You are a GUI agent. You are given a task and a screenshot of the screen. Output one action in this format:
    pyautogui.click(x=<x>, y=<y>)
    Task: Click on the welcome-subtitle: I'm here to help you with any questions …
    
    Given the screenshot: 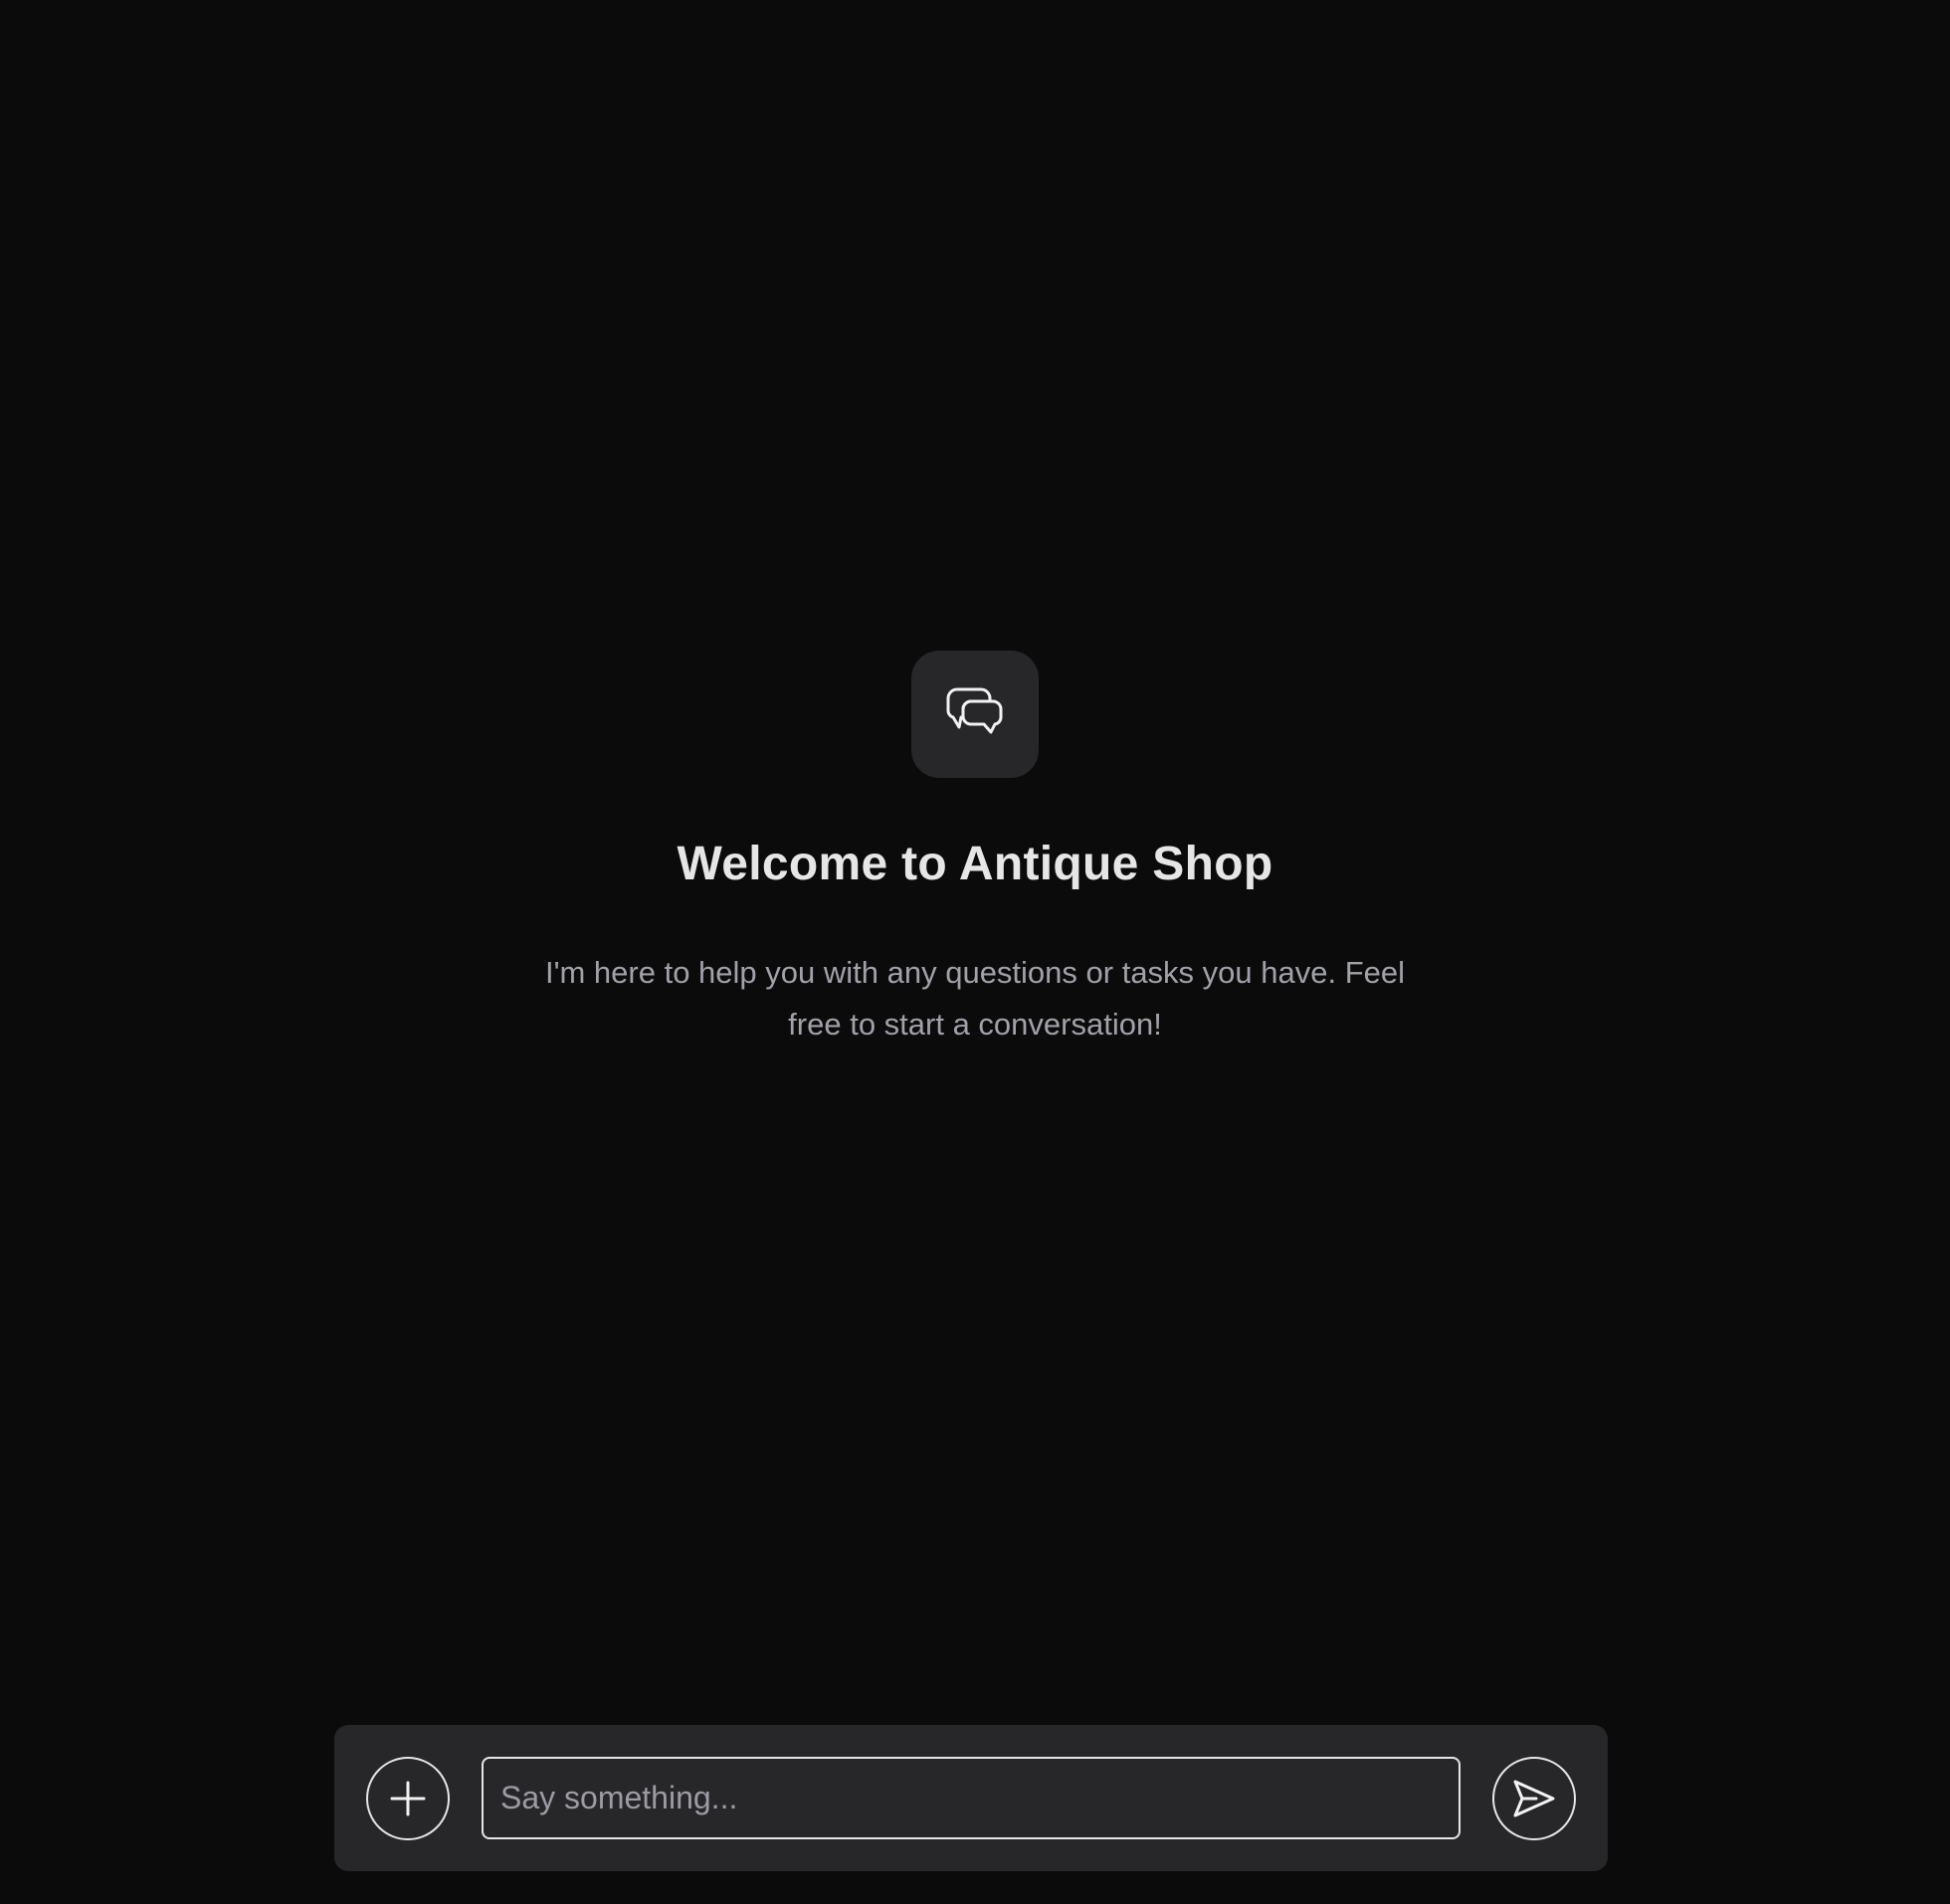 What is the action you would take?
    pyautogui.click(x=975, y=998)
    